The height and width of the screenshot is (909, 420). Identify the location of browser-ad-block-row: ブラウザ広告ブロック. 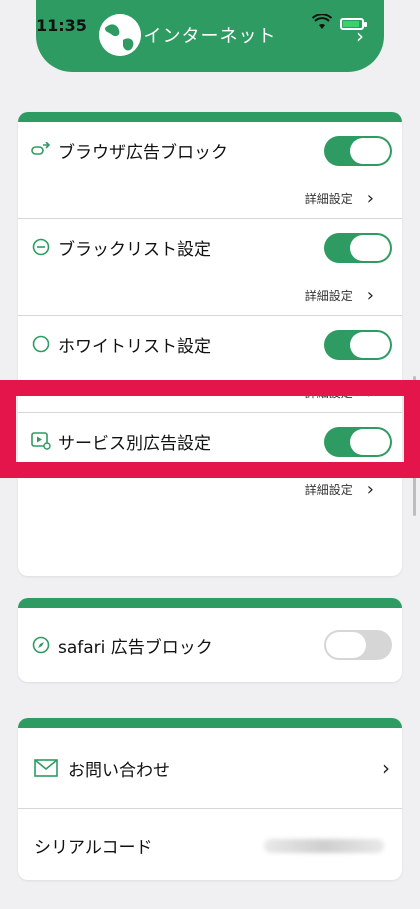
(210, 150).